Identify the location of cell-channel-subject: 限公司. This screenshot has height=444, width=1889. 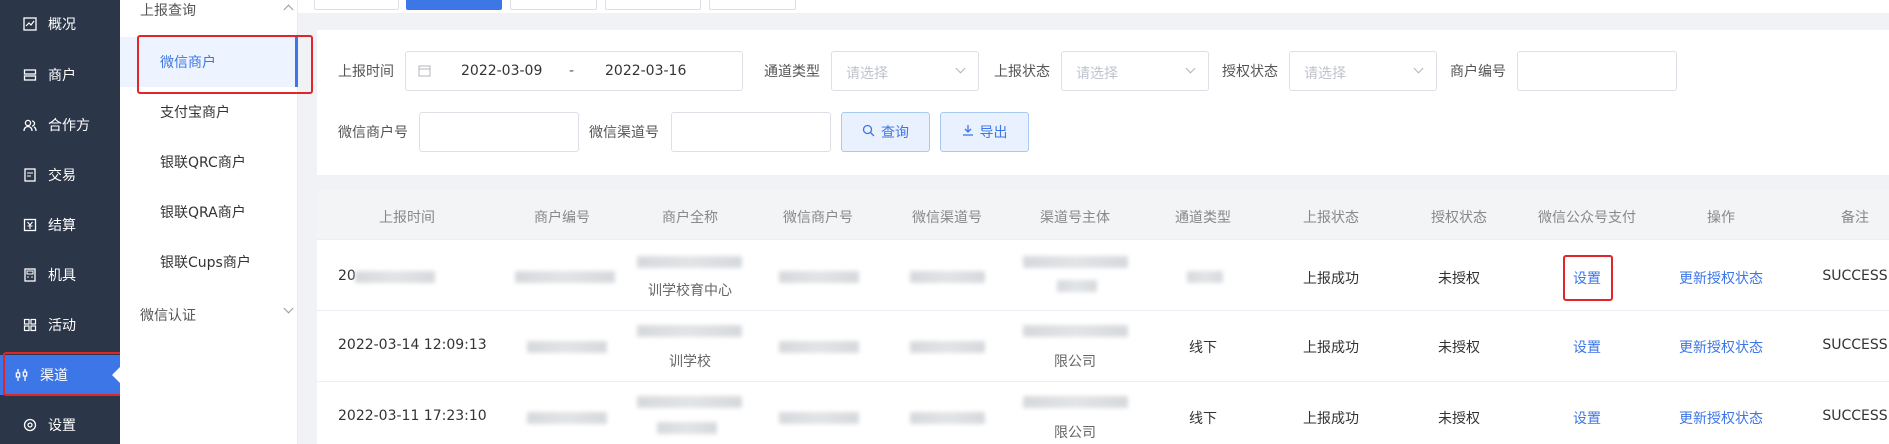
(1075, 362).